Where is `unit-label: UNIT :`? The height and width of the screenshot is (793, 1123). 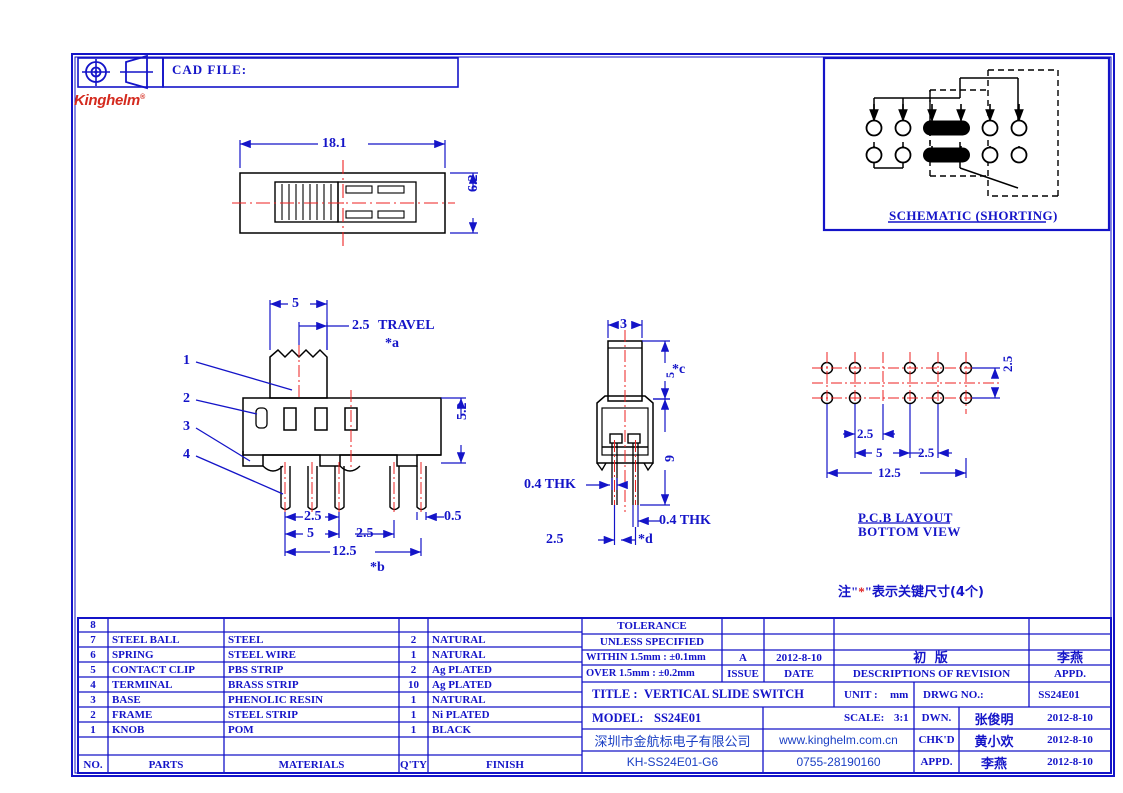
unit-label: UNIT : is located at coordinates (861, 694).